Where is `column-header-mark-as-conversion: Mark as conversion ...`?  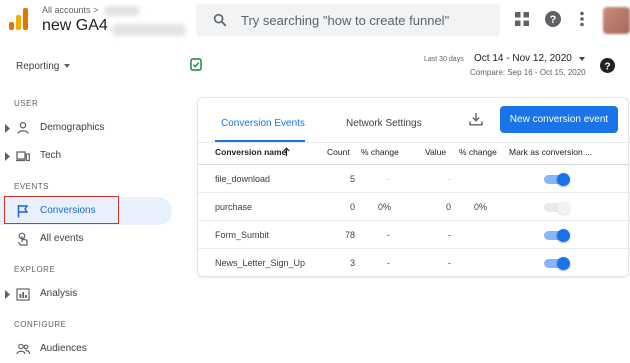
column-header-mark-as-conversion: Mark as conversion ... is located at coordinates (550, 152).